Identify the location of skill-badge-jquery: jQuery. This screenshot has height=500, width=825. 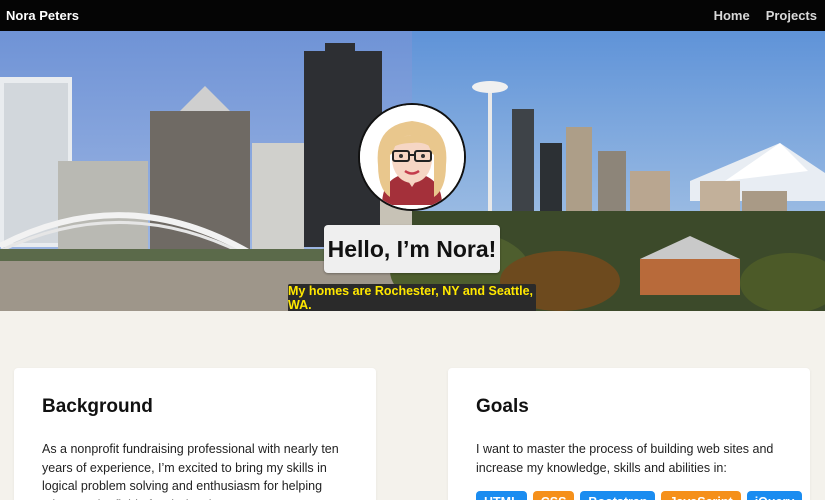
(774, 495).